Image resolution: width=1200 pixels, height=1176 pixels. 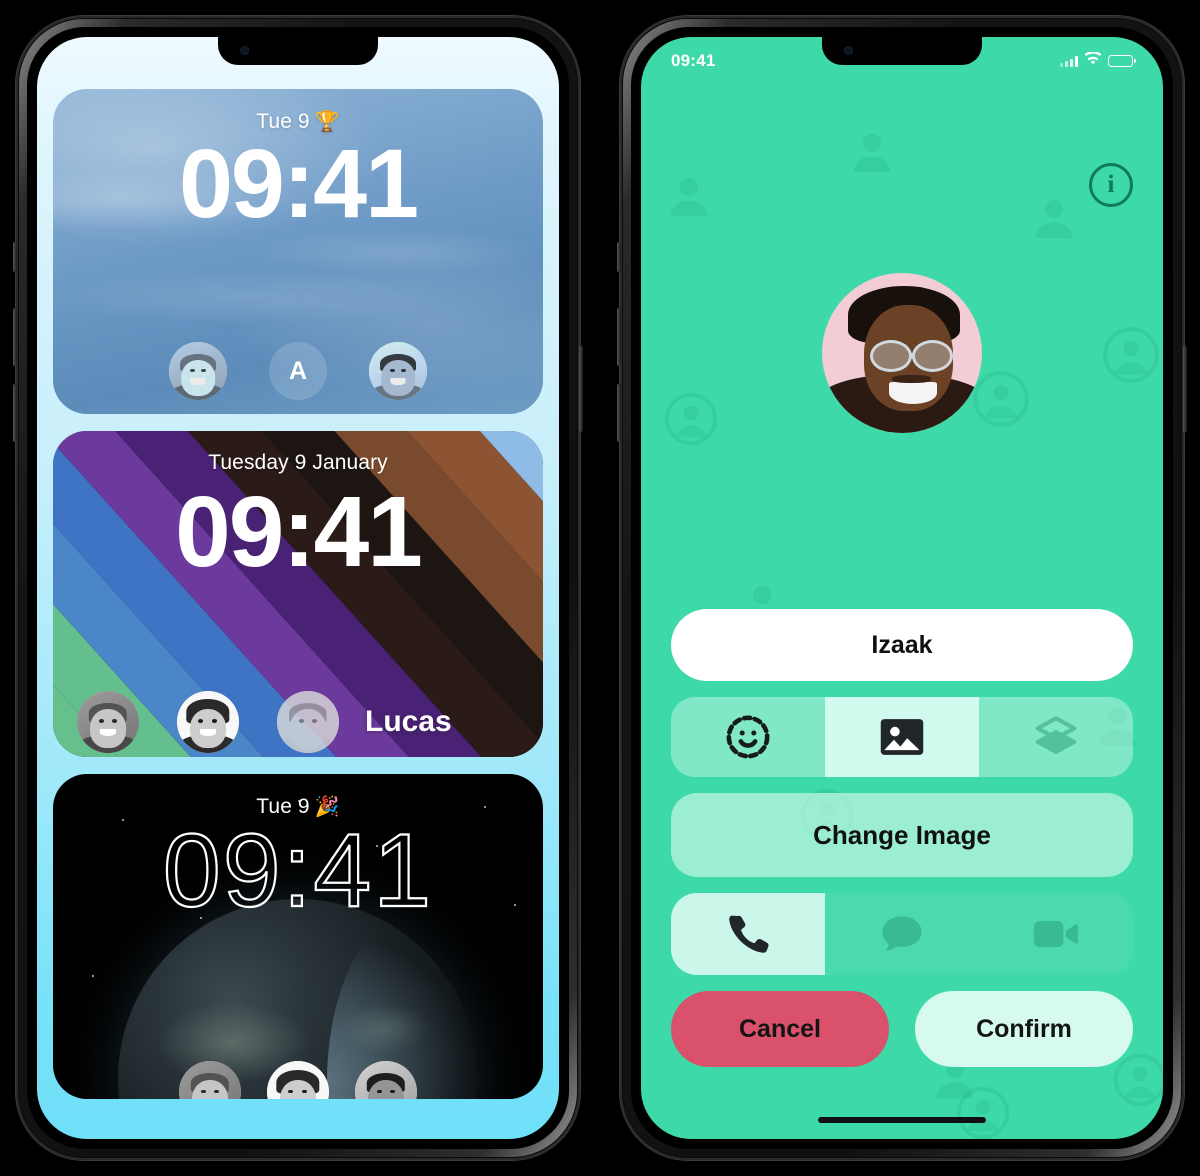 I want to click on message-bubble-icon, so click(x=902, y=934).